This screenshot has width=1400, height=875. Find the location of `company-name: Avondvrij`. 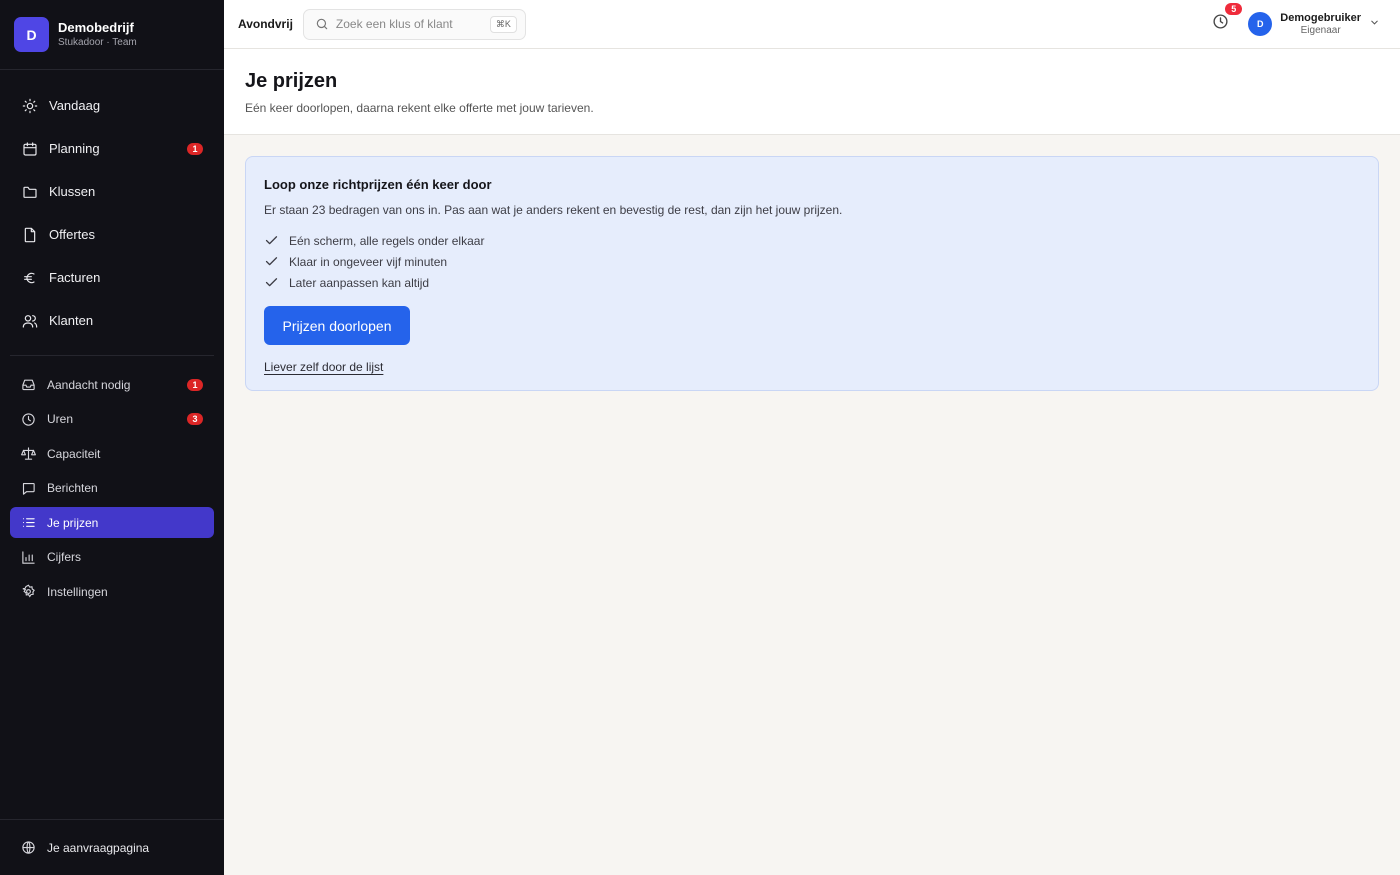

company-name: Avondvrij is located at coordinates (265, 24).